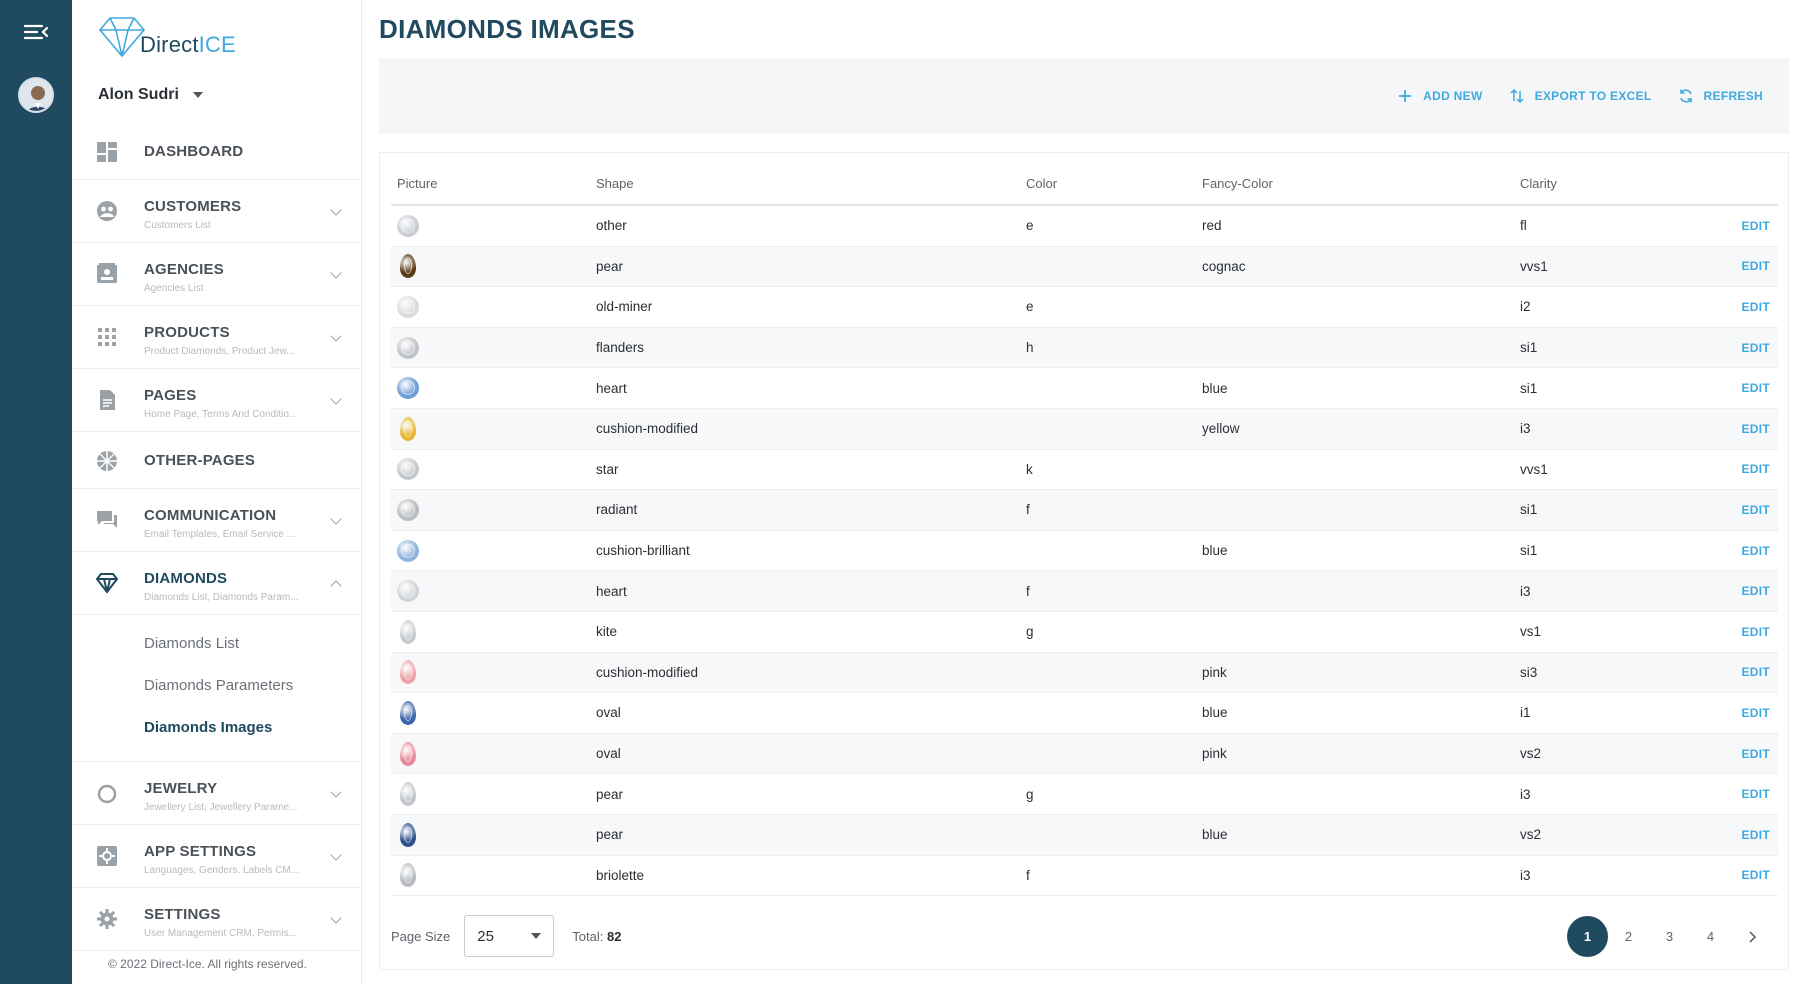  I want to click on add-new-button: ADD NEW, so click(1439, 96).